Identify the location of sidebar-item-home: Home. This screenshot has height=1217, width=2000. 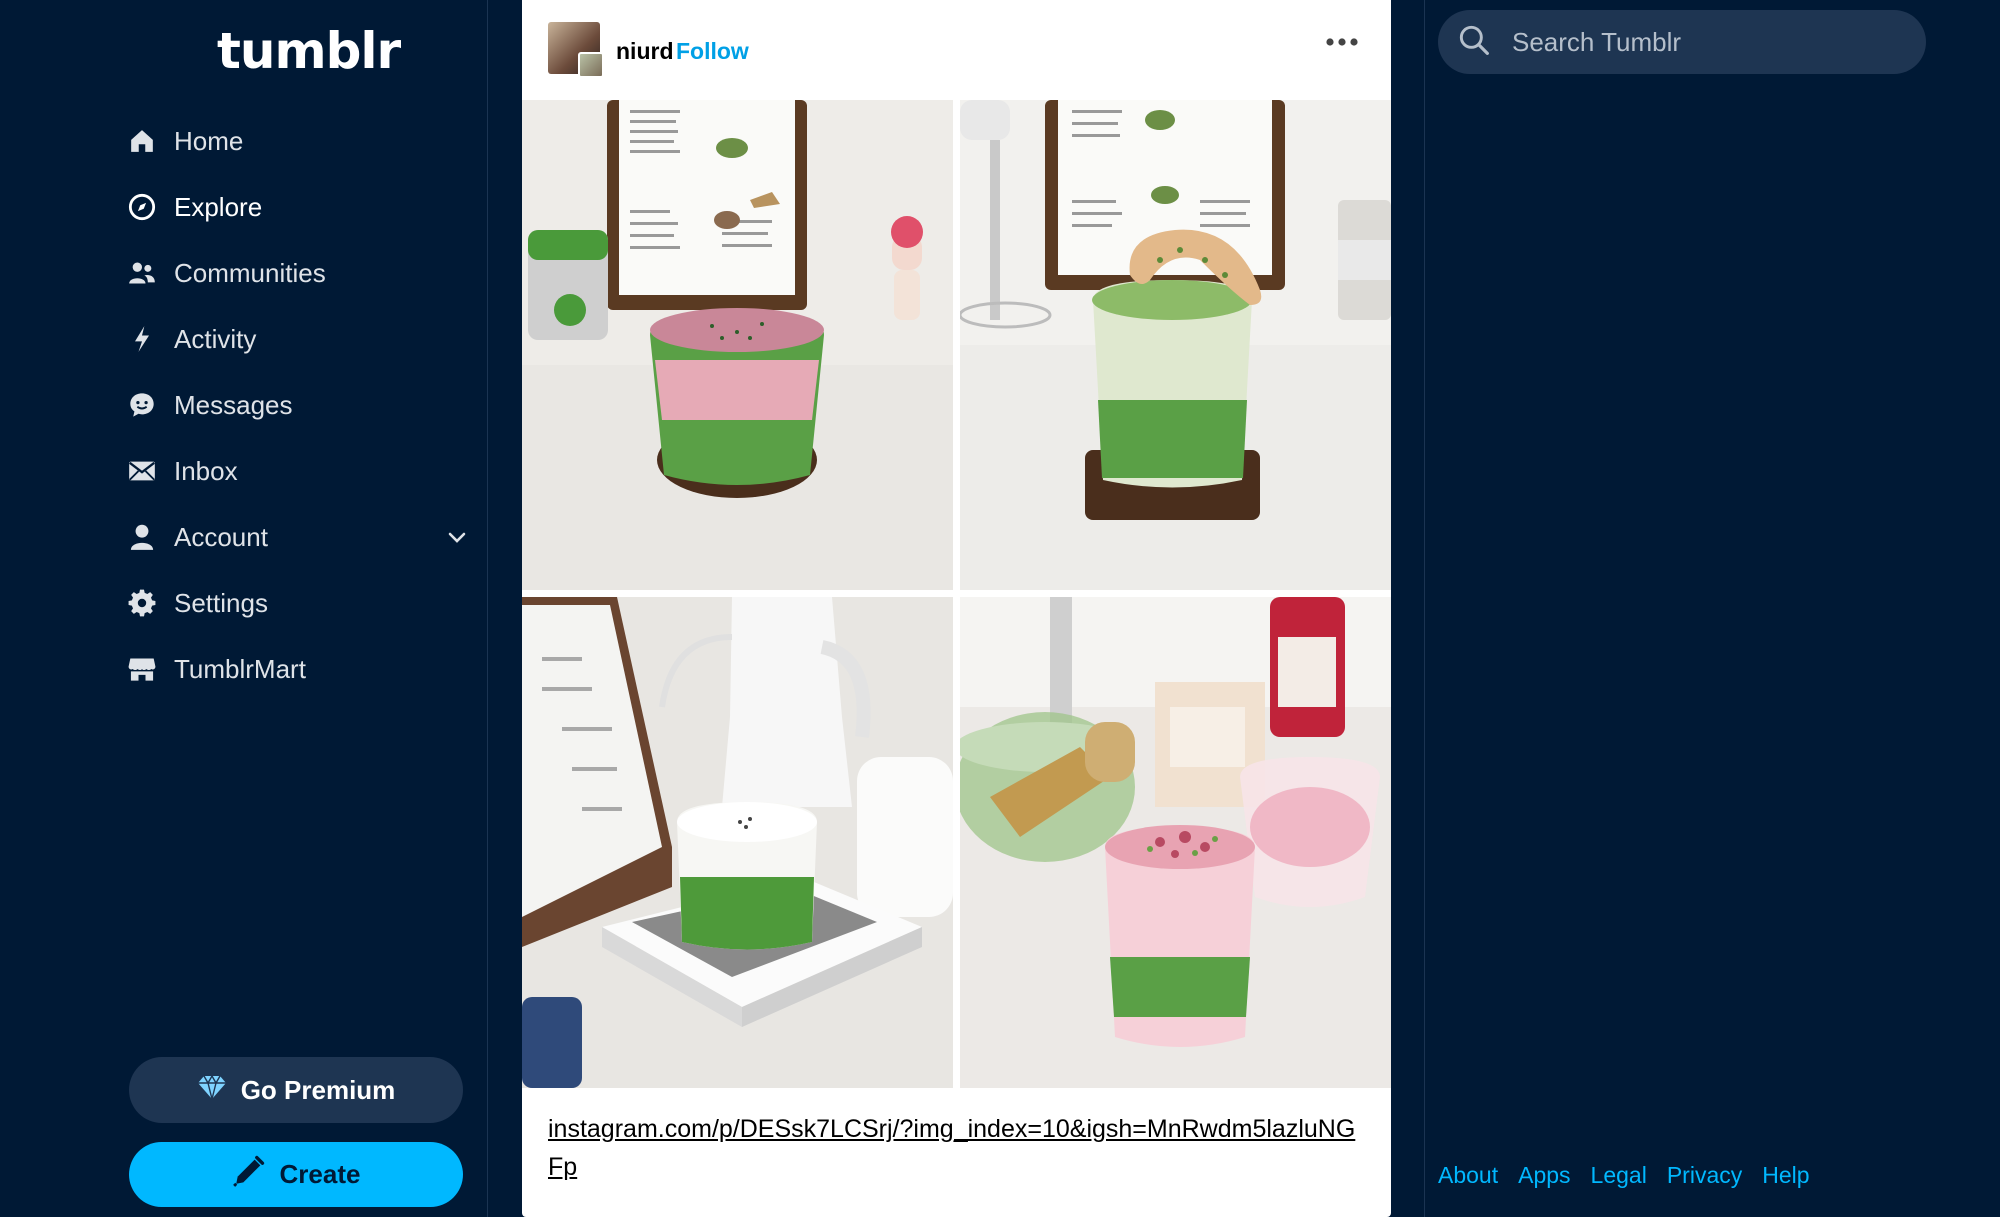
(298, 141).